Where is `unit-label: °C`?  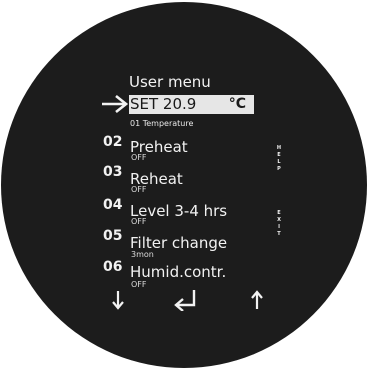 unit-label: °C is located at coordinates (237, 104).